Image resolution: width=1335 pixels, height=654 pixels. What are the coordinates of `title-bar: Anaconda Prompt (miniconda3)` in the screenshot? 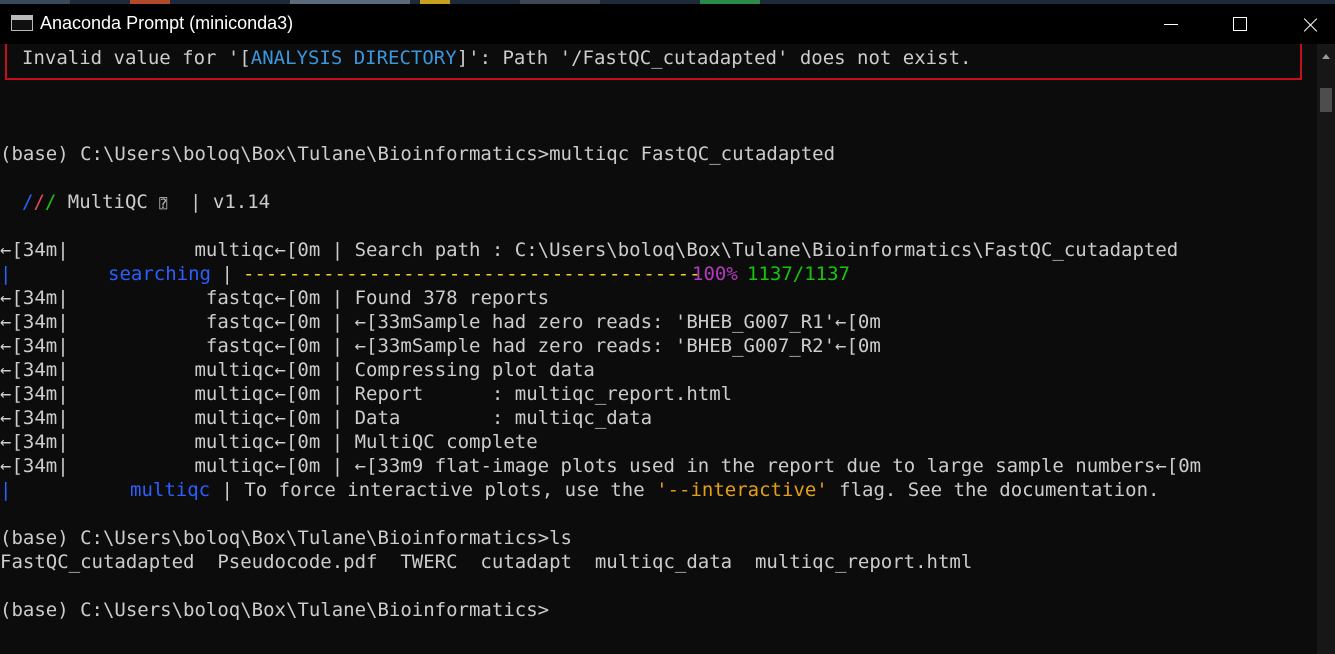 It's located at (667, 24).